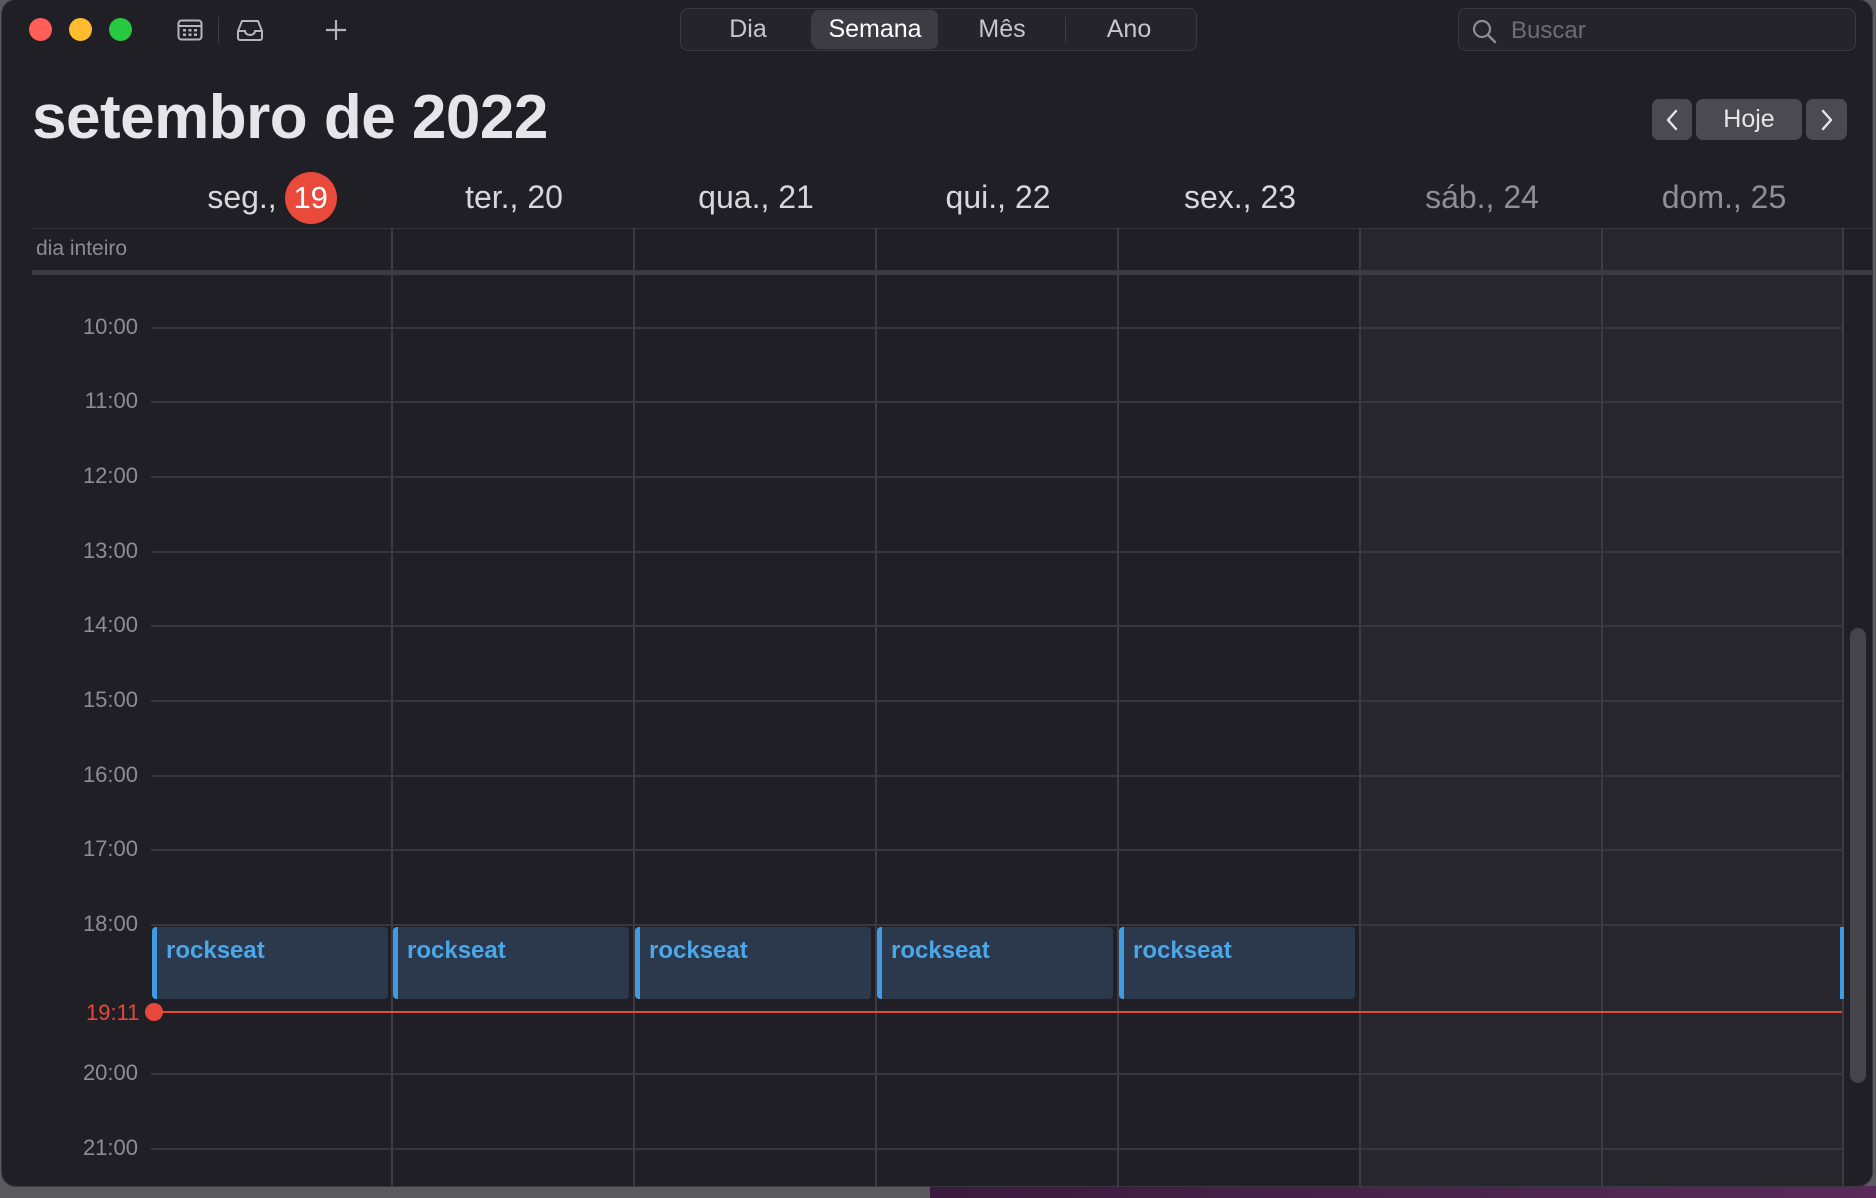 The image size is (1876, 1198). I want to click on hour-label: 10:00, so click(110, 326).